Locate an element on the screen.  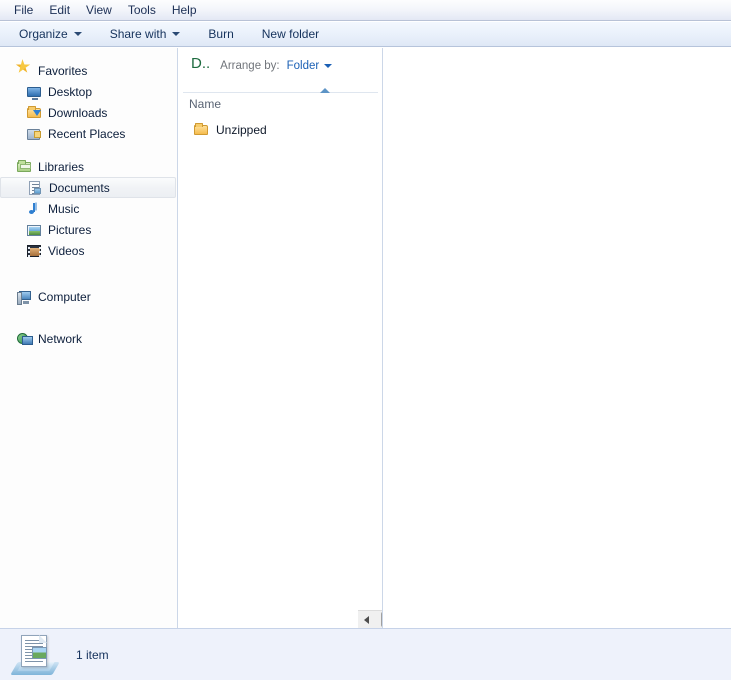
arrange-by-dropdown: Folder is located at coordinates (310, 66).